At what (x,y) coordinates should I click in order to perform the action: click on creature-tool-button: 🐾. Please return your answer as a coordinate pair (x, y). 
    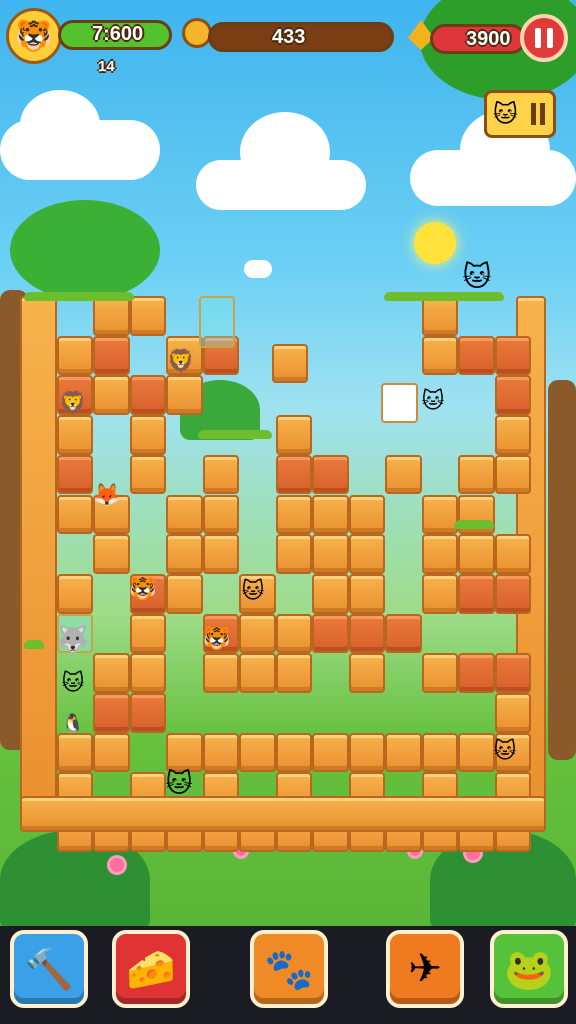
    Looking at the image, I should click on (289, 969).